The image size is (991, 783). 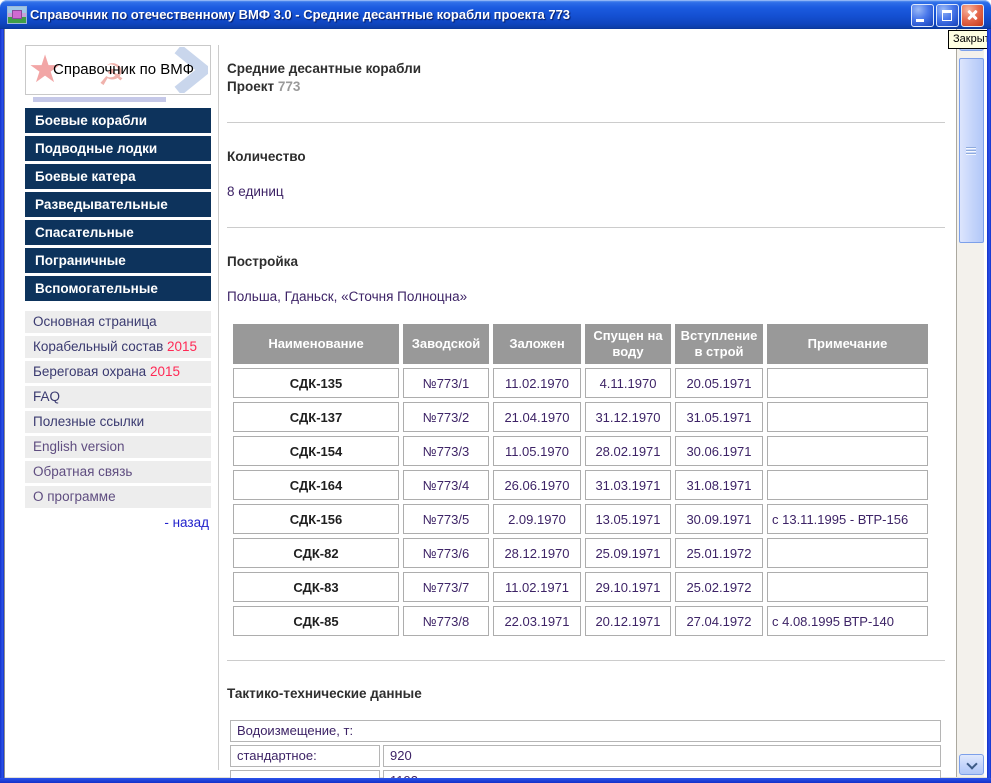 I want to click on cell-commissioned: 25.02.1972, so click(x=719, y=587).